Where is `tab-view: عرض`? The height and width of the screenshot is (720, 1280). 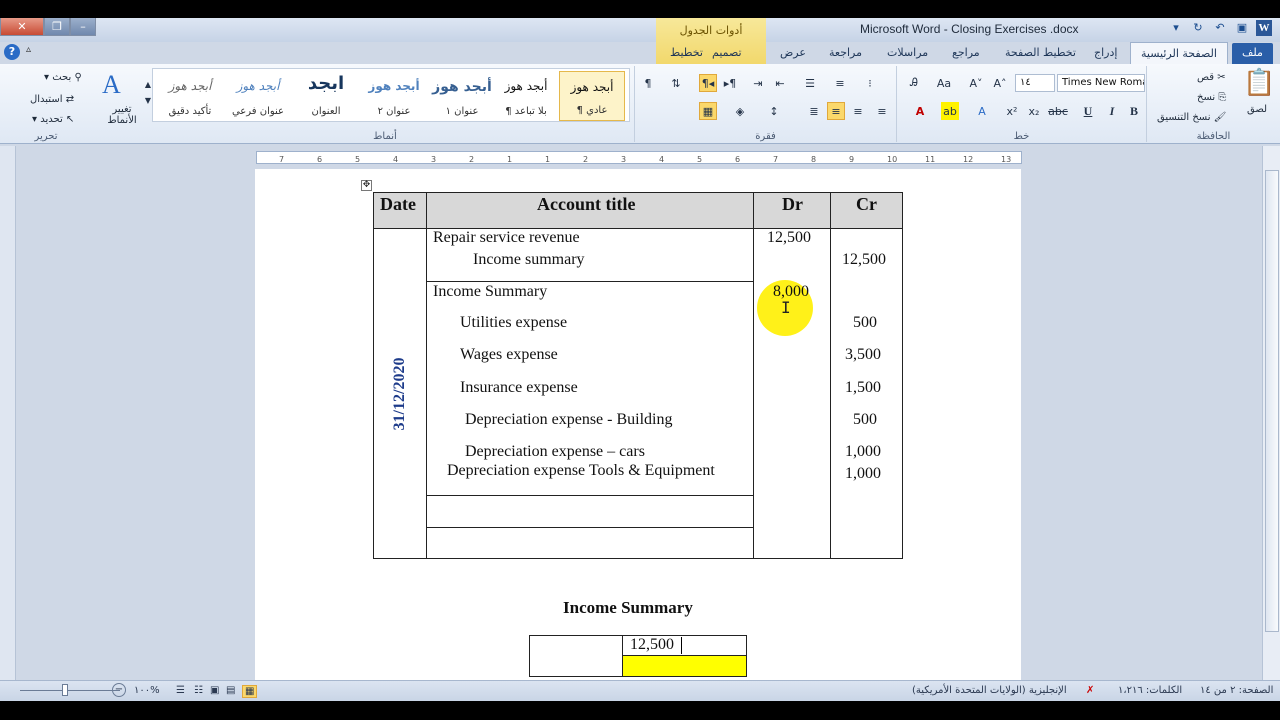 tab-view: عرض is located at coordinates (793, 52).